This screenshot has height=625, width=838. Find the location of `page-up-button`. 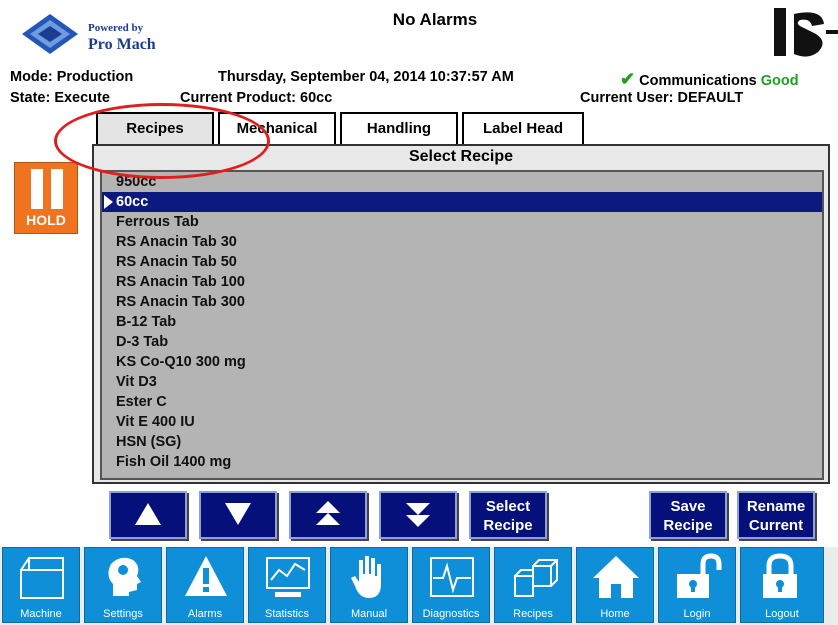

page-up-button is located at coordinates (328, 515).